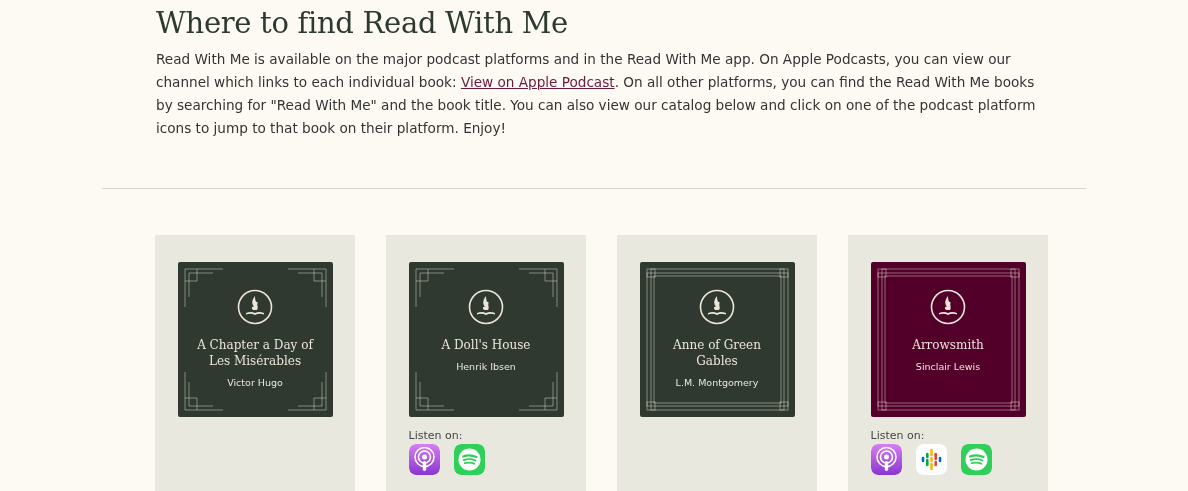 Image resolution: width=1188 pixels, height=491 pixels. I want to click on book-author: L.M. Montgomery, so click(717, 382).